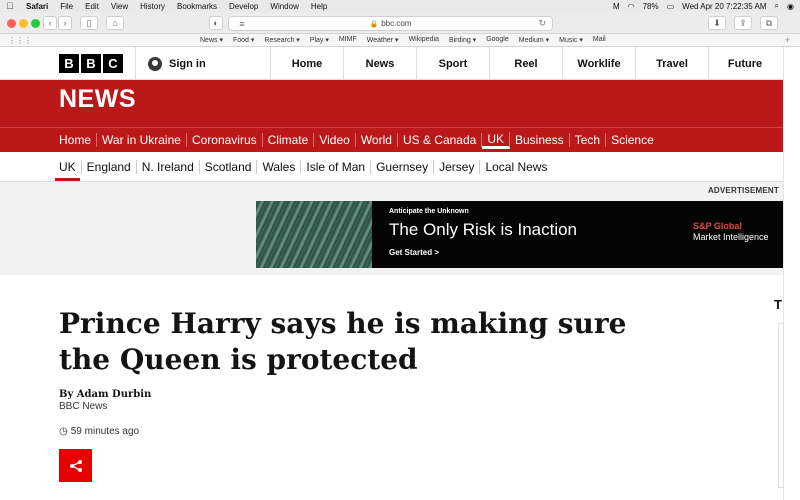 The height and width of the screenshot is (500, 800). Describe the element at coordinates (319, 40) in the screenshot. I see `favorite-item: Play ▾` at that location.